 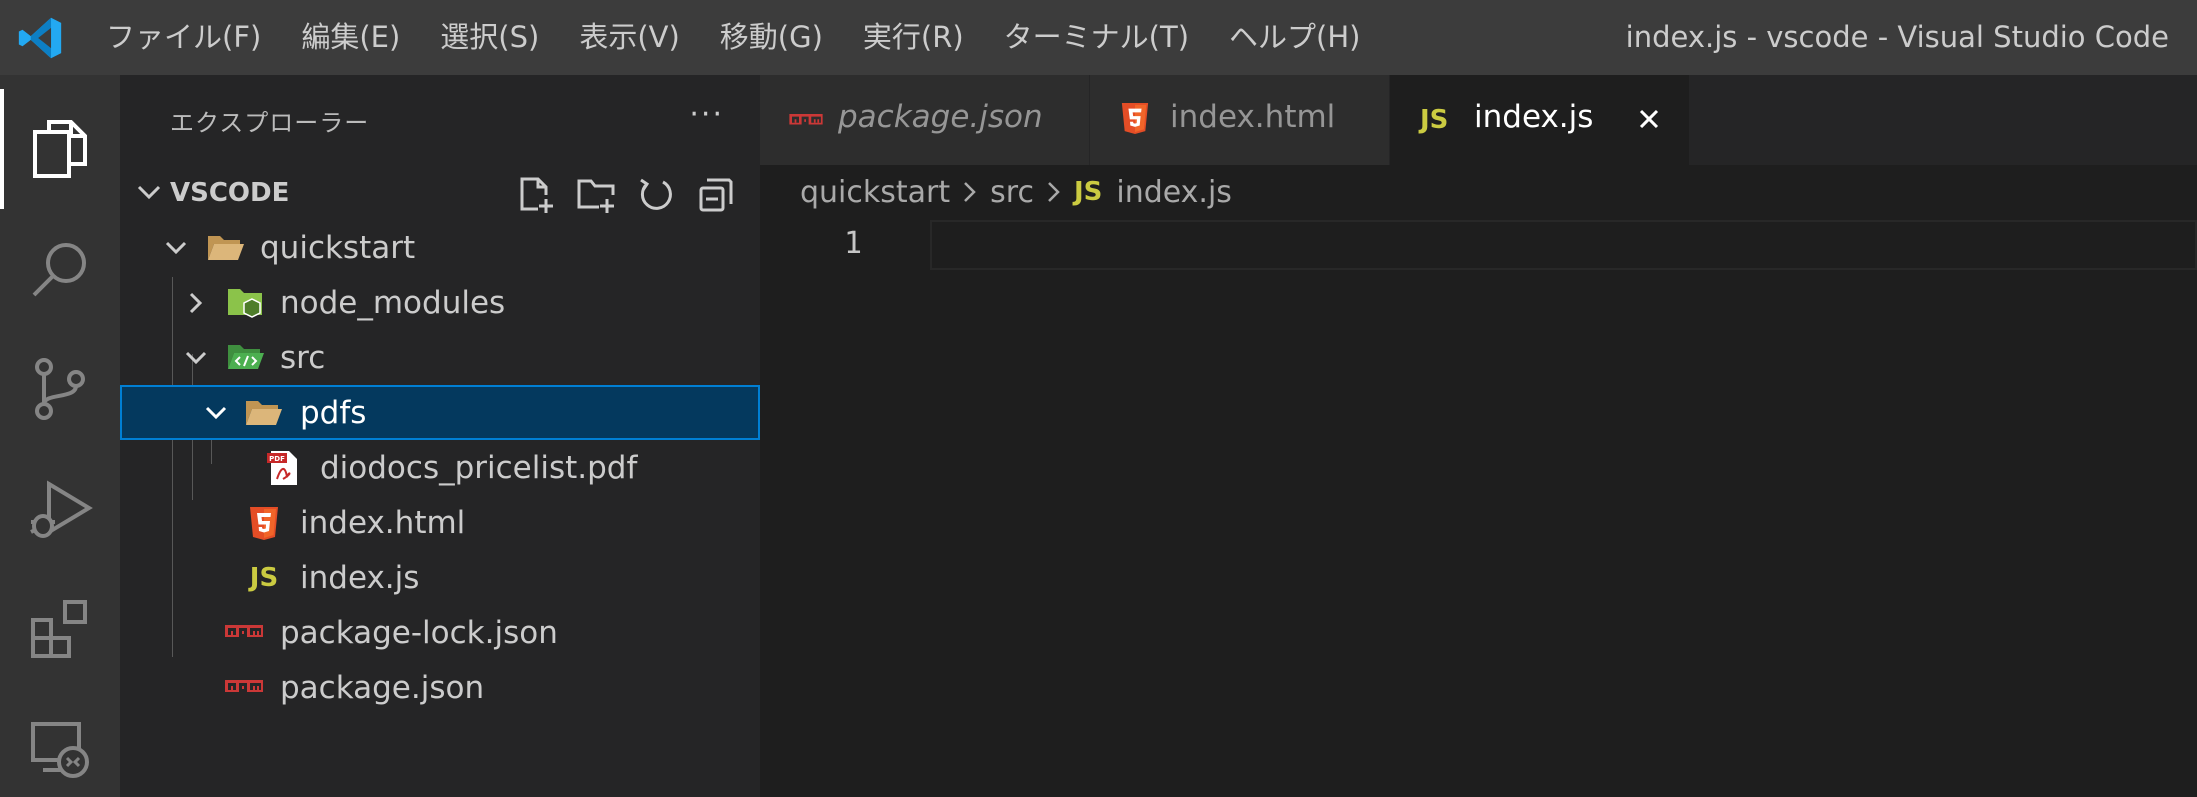 I want to click on tree-item-pdfs: pdfs, so click(x=440, y=412).